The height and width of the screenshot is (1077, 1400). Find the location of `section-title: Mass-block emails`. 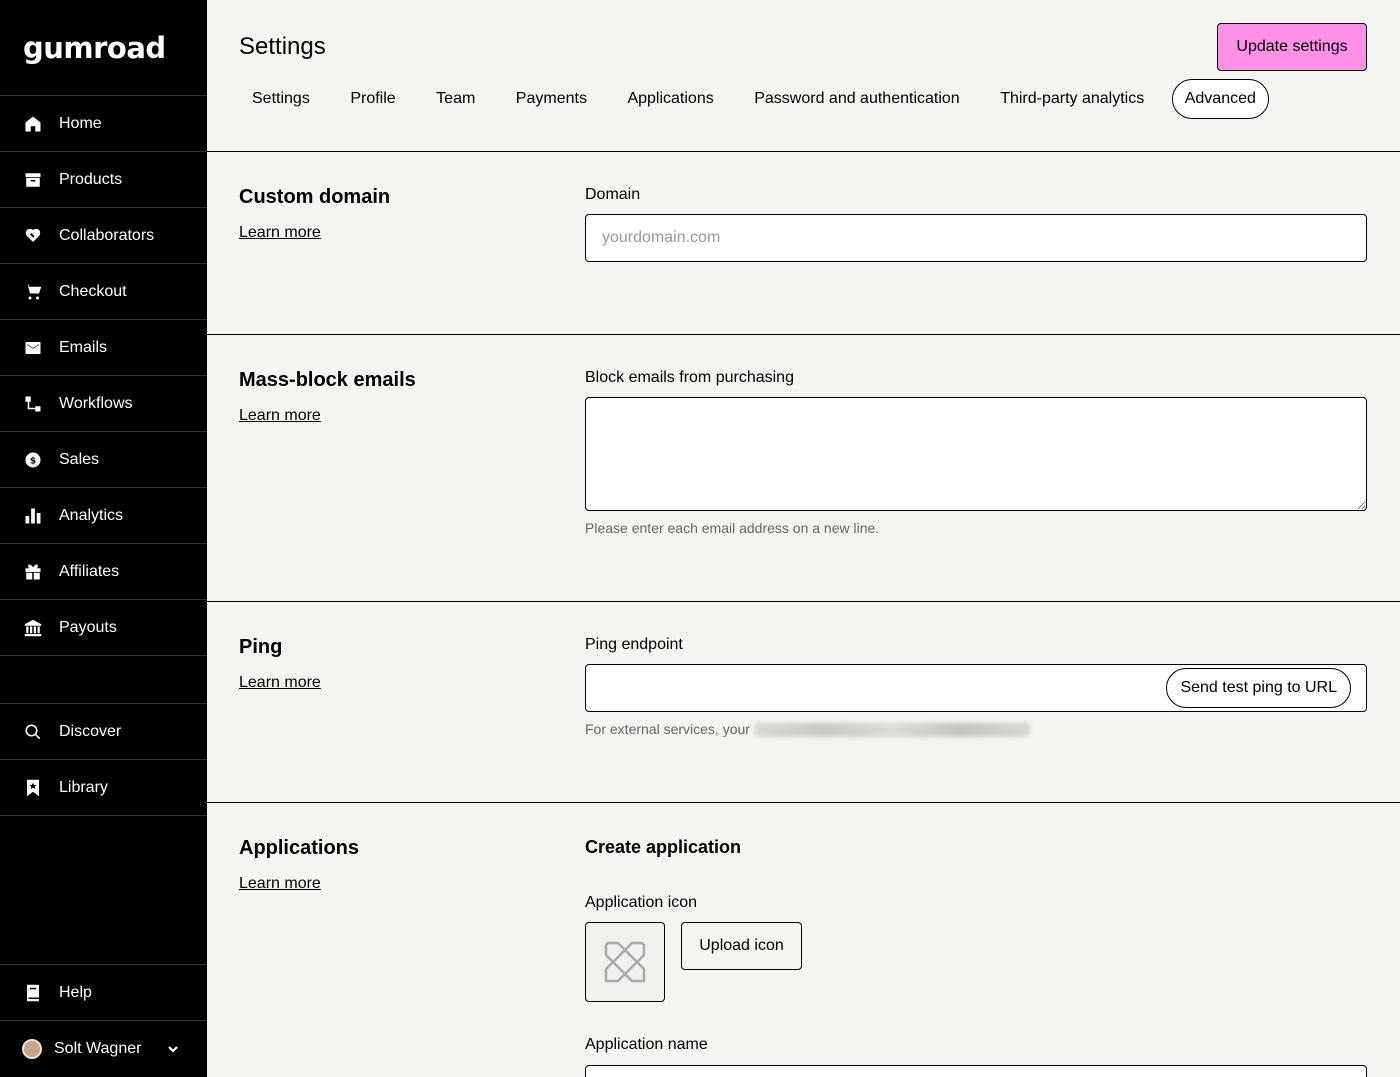

section-title: Mass-block emails is located at coordinates (327, 380).